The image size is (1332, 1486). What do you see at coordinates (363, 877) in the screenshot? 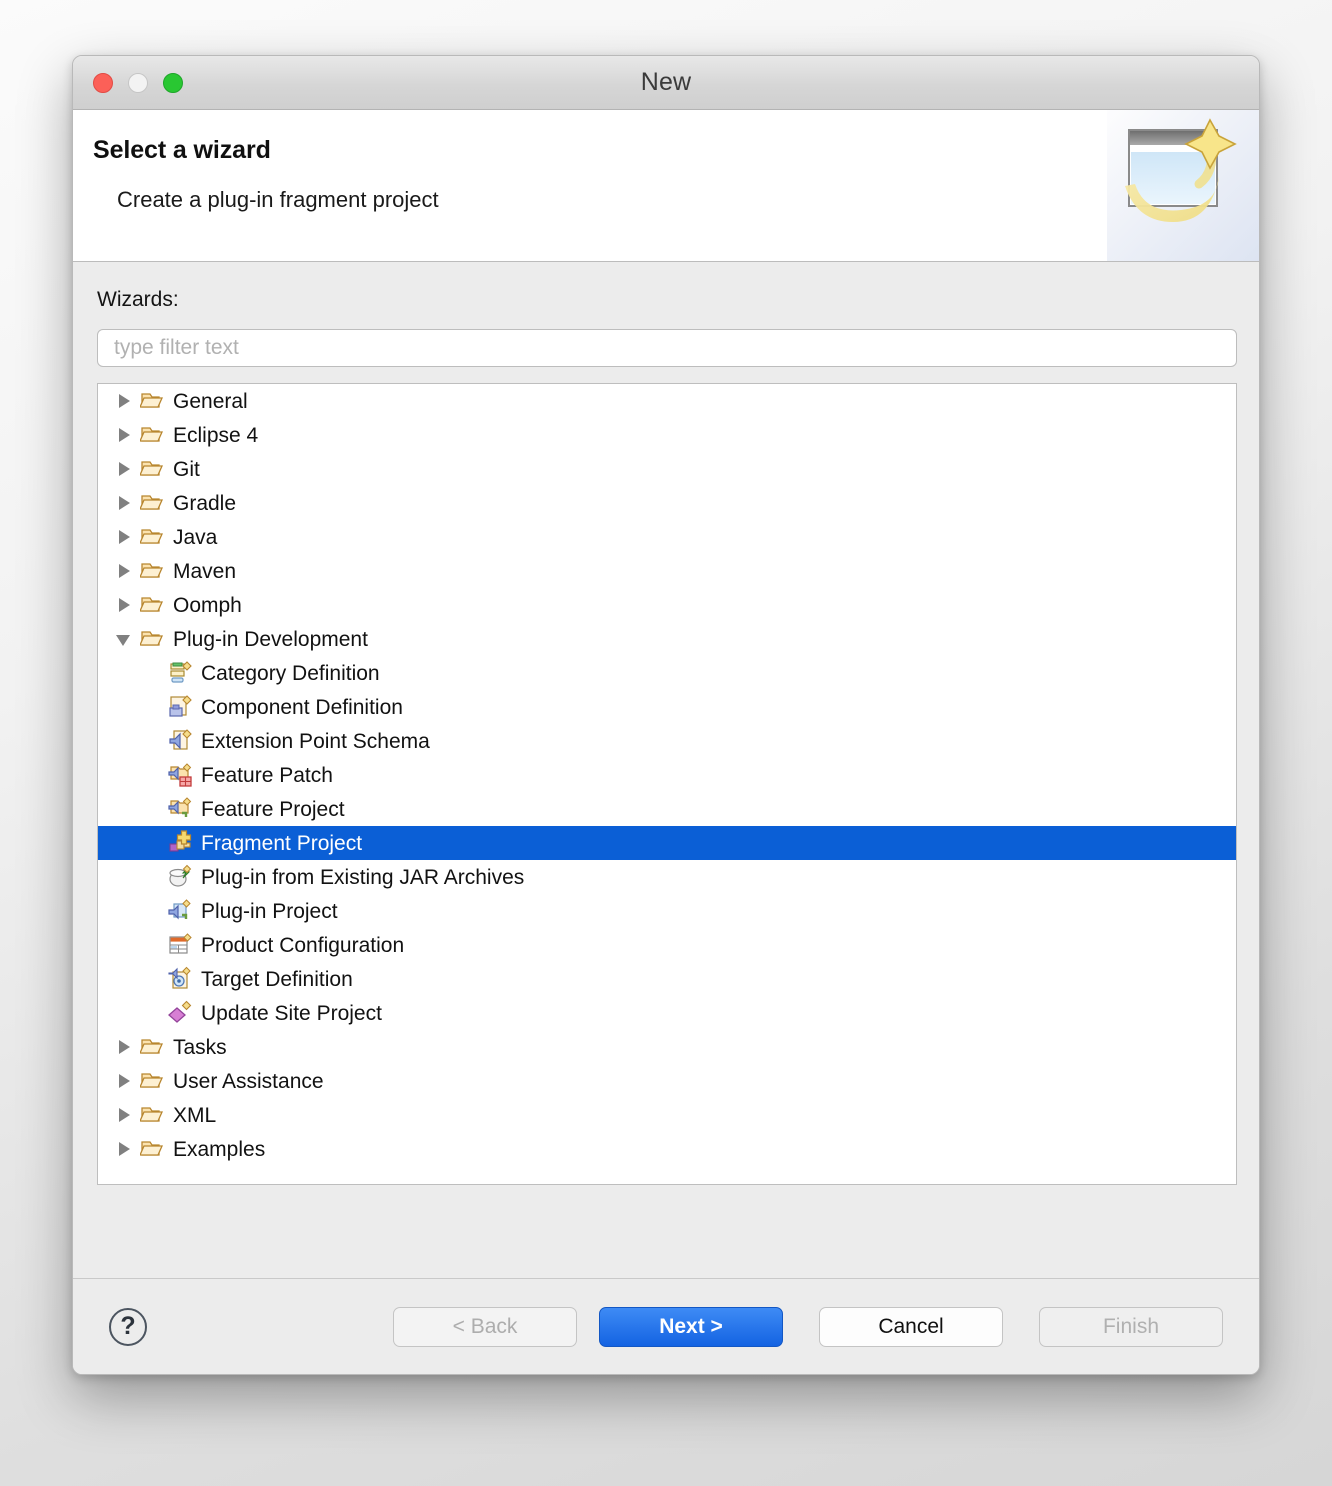
I see `tree-row-label: Plug-in from Existing JAR Archives` at bounding box center [363, 877].